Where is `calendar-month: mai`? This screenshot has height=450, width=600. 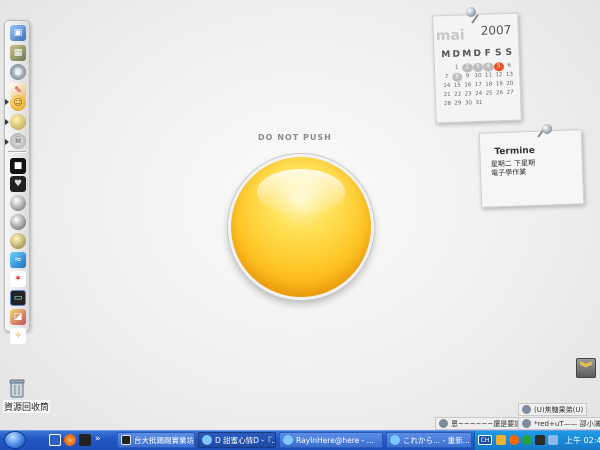 calendar-month: mai is located at coordinates (450, 36).